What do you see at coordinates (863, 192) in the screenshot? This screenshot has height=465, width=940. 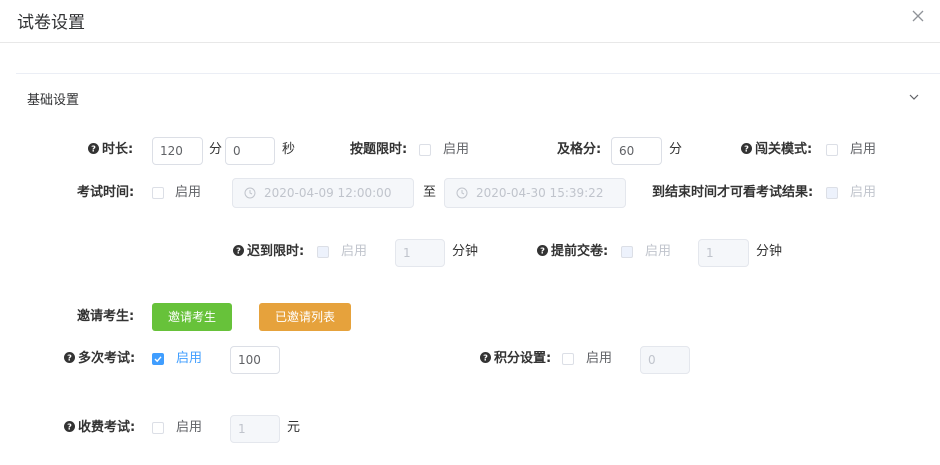 I see `view-result-option: 启用` at bounding box center [863, 192].